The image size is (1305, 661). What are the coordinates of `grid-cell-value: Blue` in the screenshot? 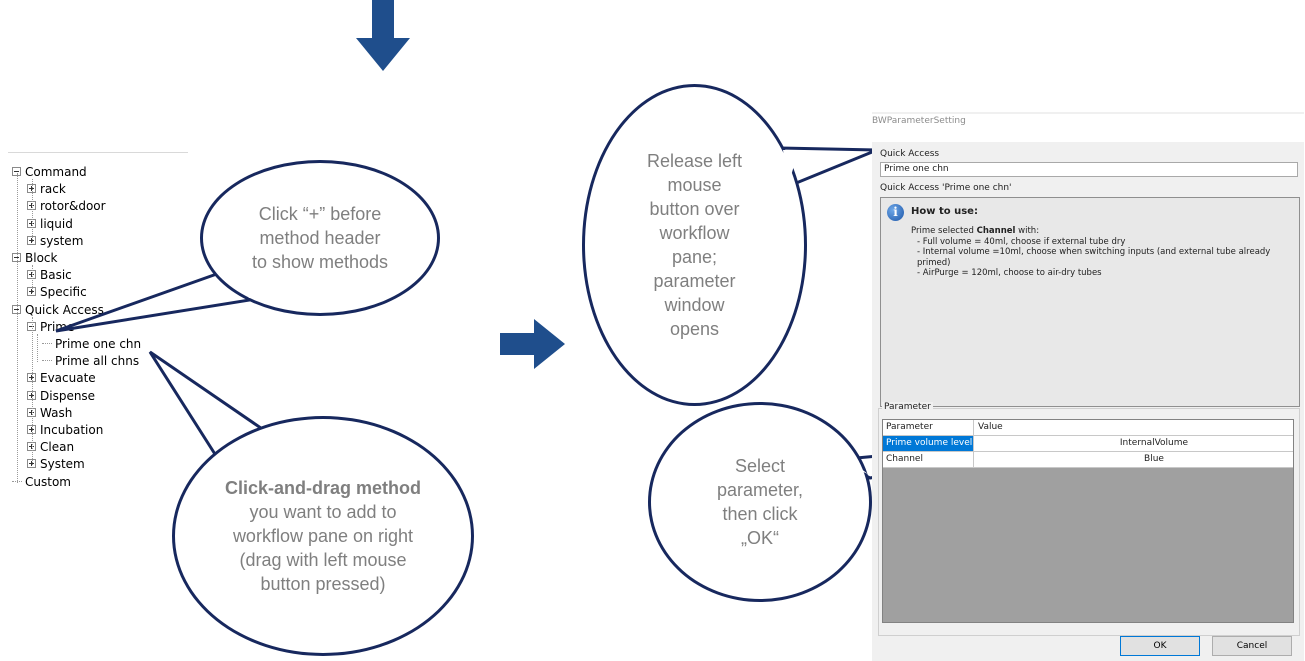 It's located at (1134, 459).